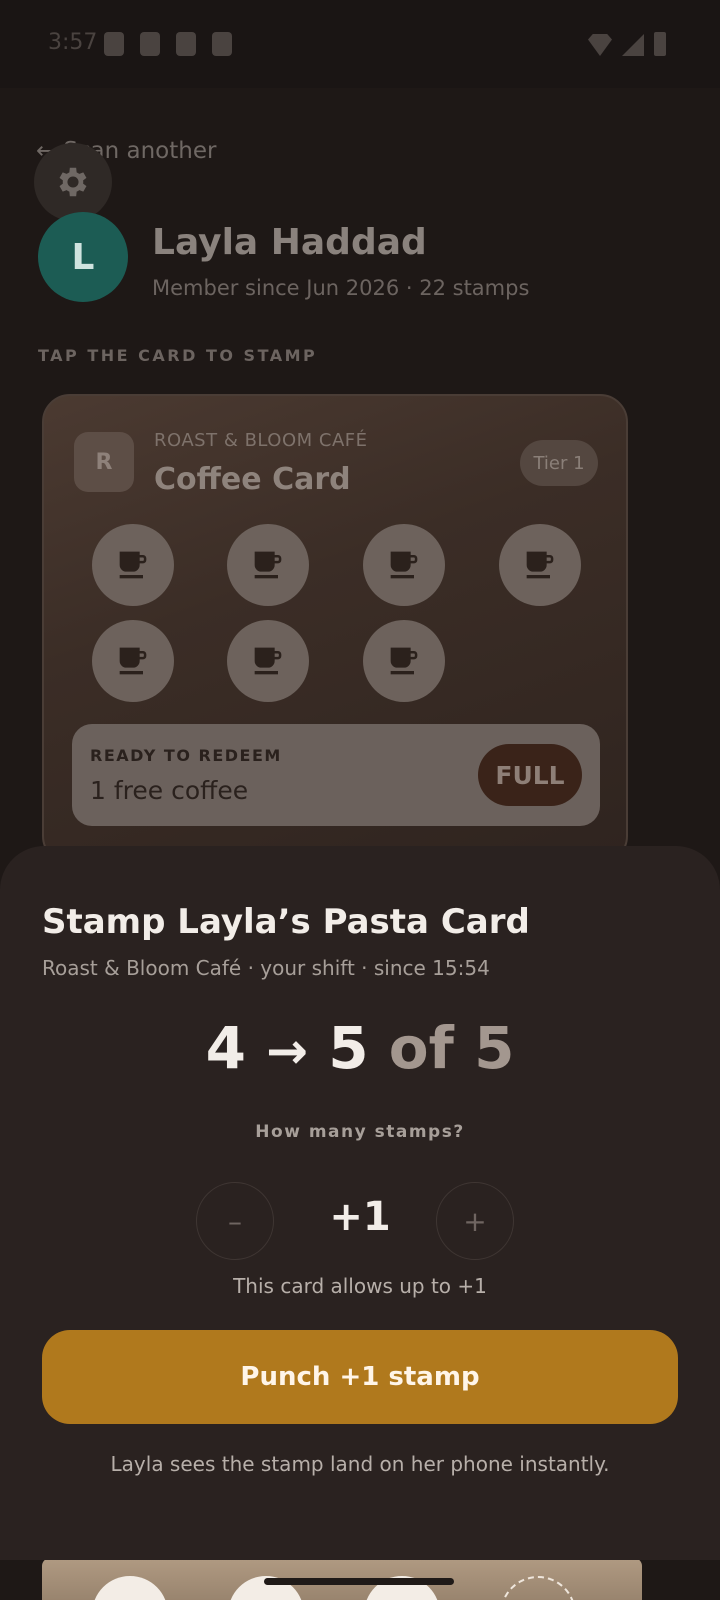 The image size is (720, 1600). I want to click on vpn-icon, so click(186, 44).